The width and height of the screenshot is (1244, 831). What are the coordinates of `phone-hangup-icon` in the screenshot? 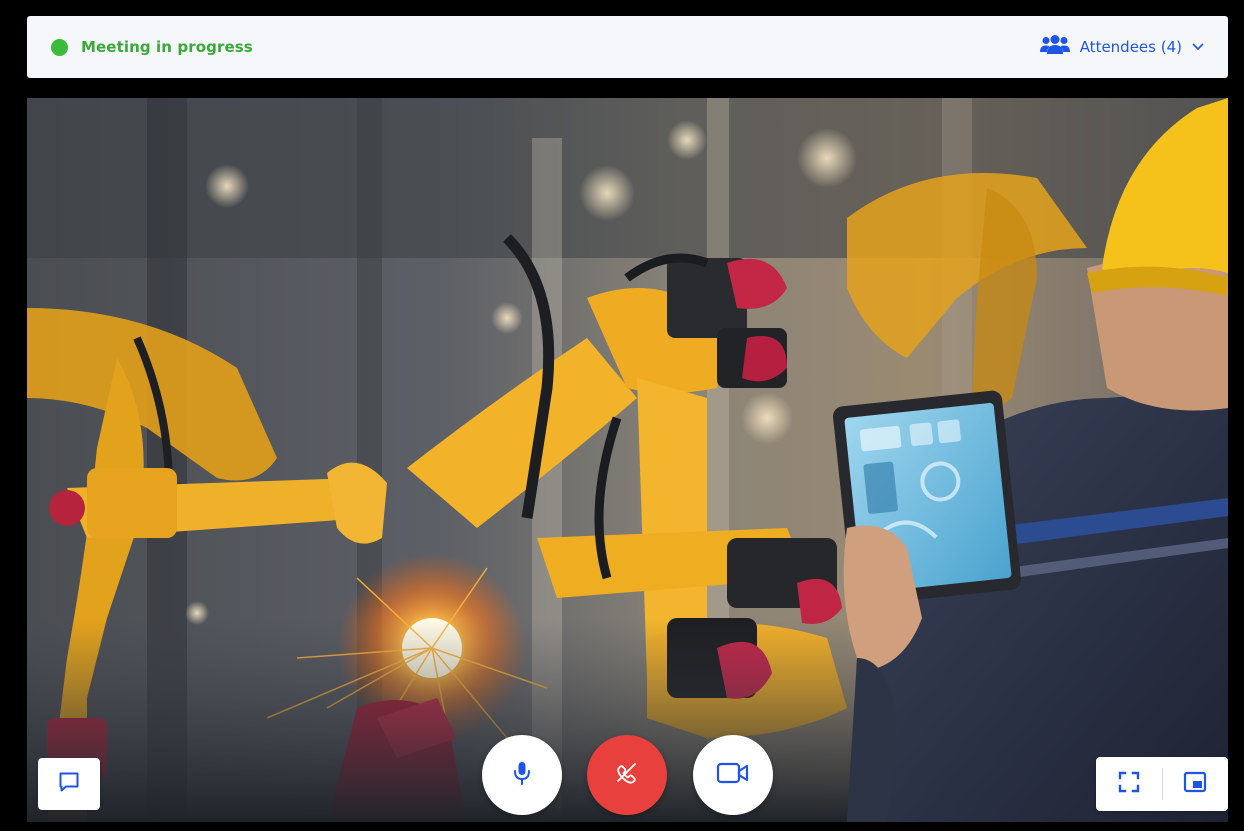 It's located at (627, 775).